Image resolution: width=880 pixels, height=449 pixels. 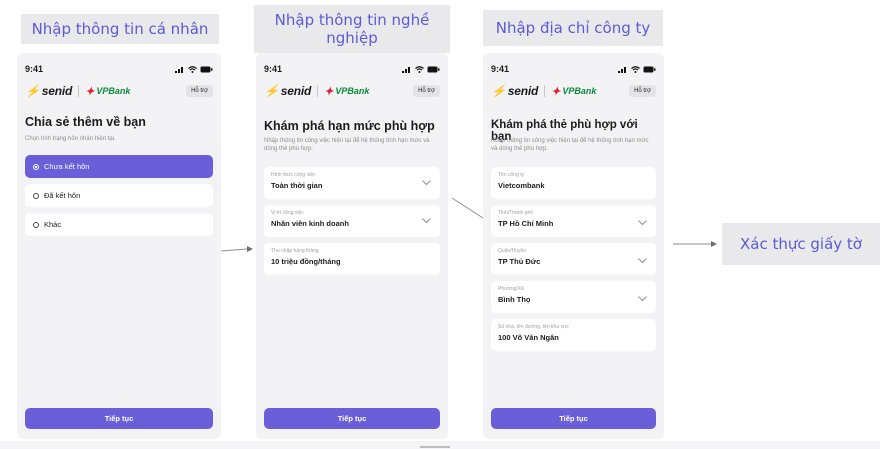 What do you see at coordinates (516, 213) in the screenshot?
I see `field-label: Tỉnh/Thành phố` at bounding box center [516, 213].